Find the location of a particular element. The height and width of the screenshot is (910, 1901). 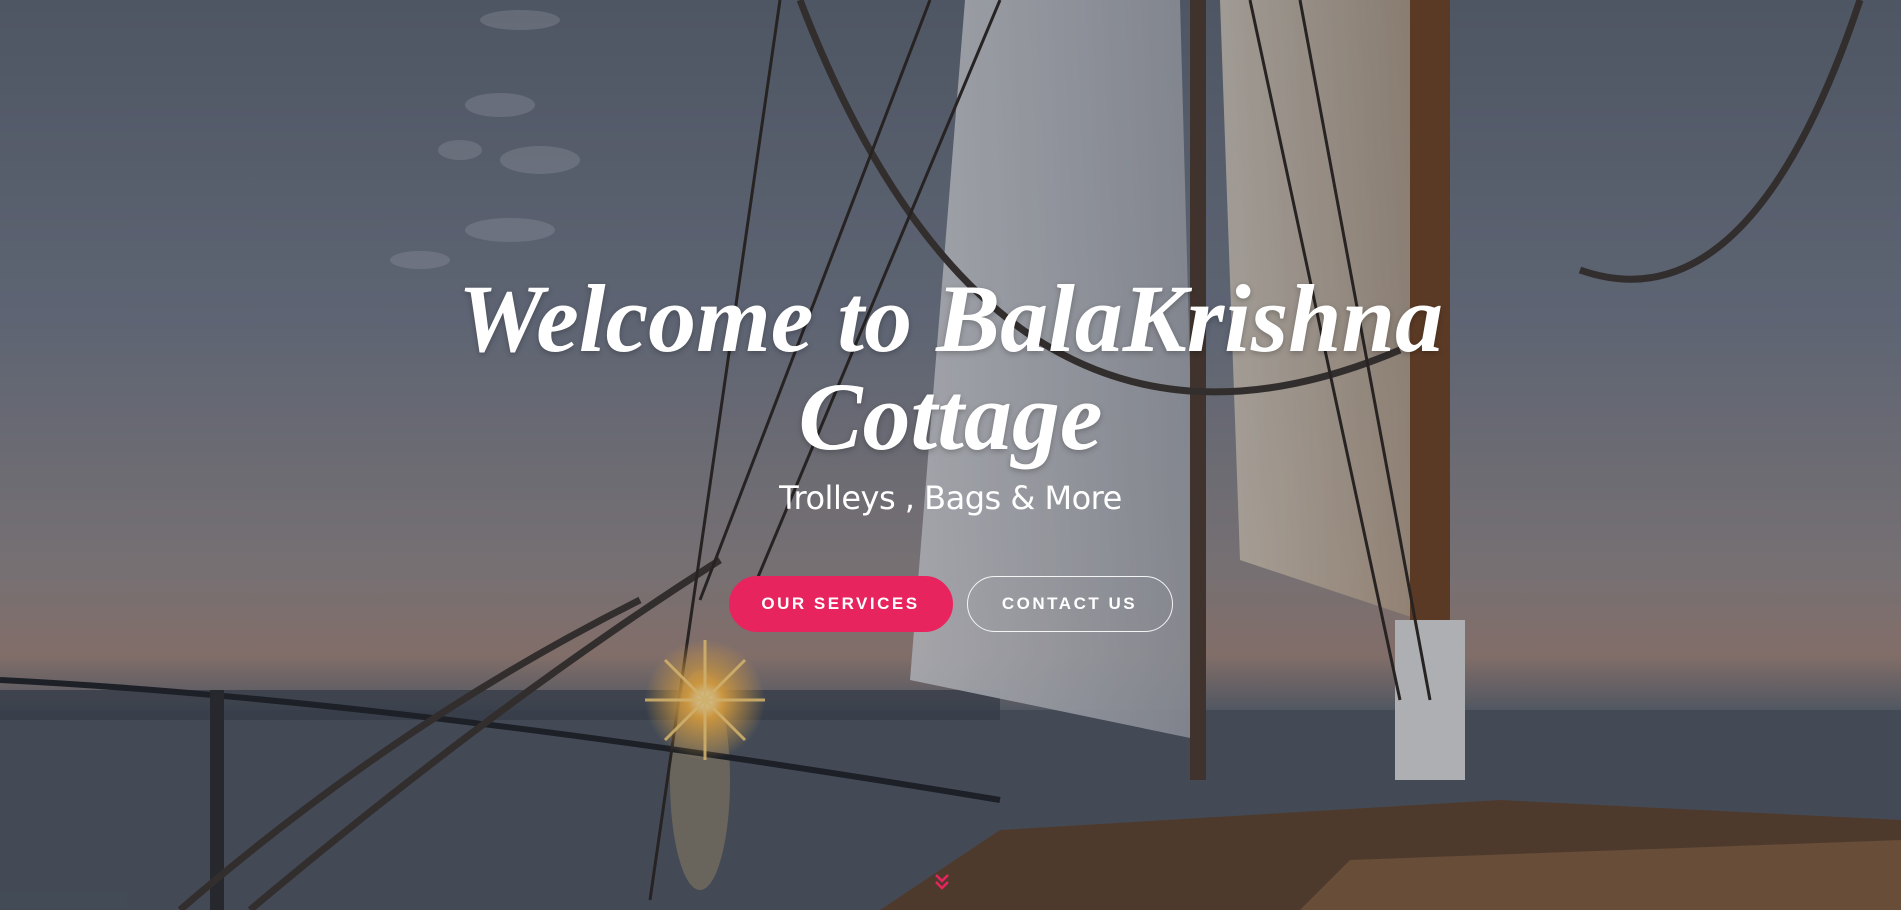

our-services-button: OUR SERVICES is located at coordinates (840, 604).